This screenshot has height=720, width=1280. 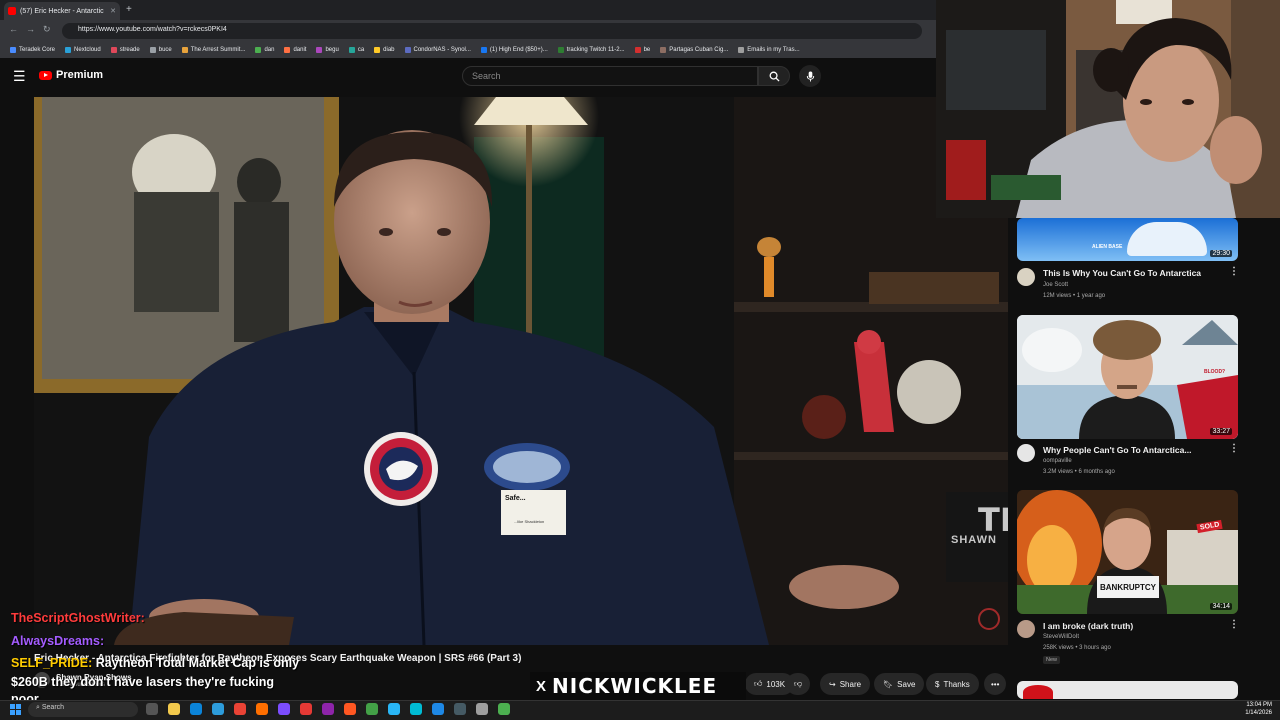 What do you see at coordinates (995, 684) in the screenshot?
I see `more-actions-button: •••` at bounding box center [995, 684].